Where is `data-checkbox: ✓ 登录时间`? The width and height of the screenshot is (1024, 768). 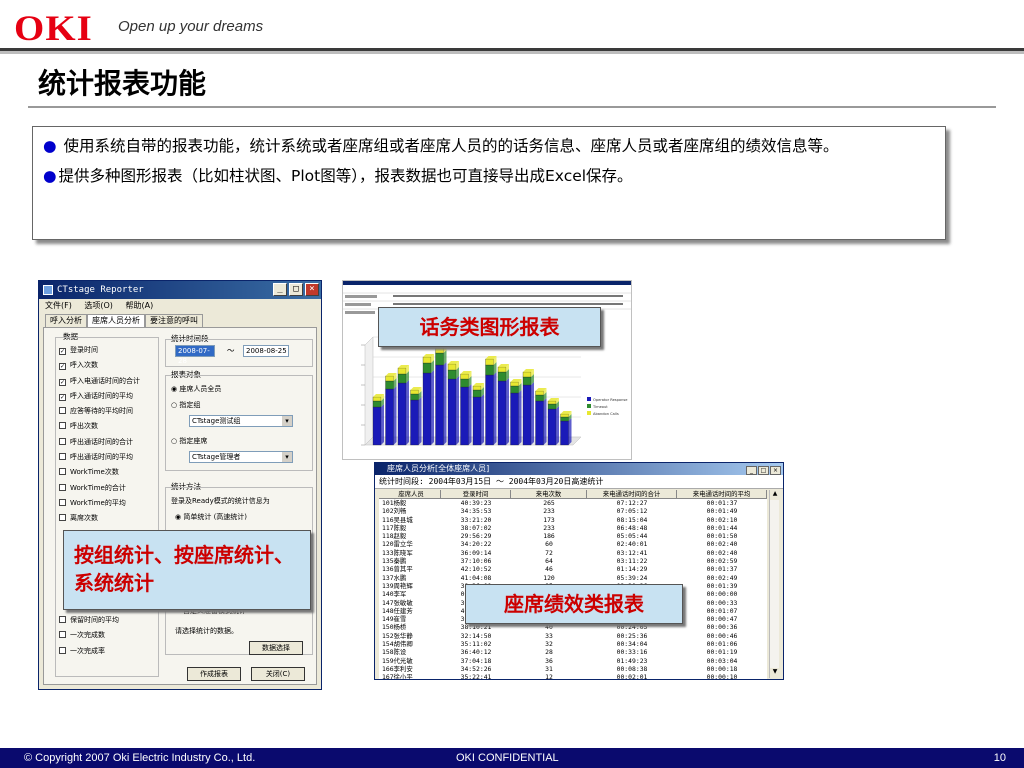
data-checkbox: ✓ 登录时间 is located at coordinates (99, 350).